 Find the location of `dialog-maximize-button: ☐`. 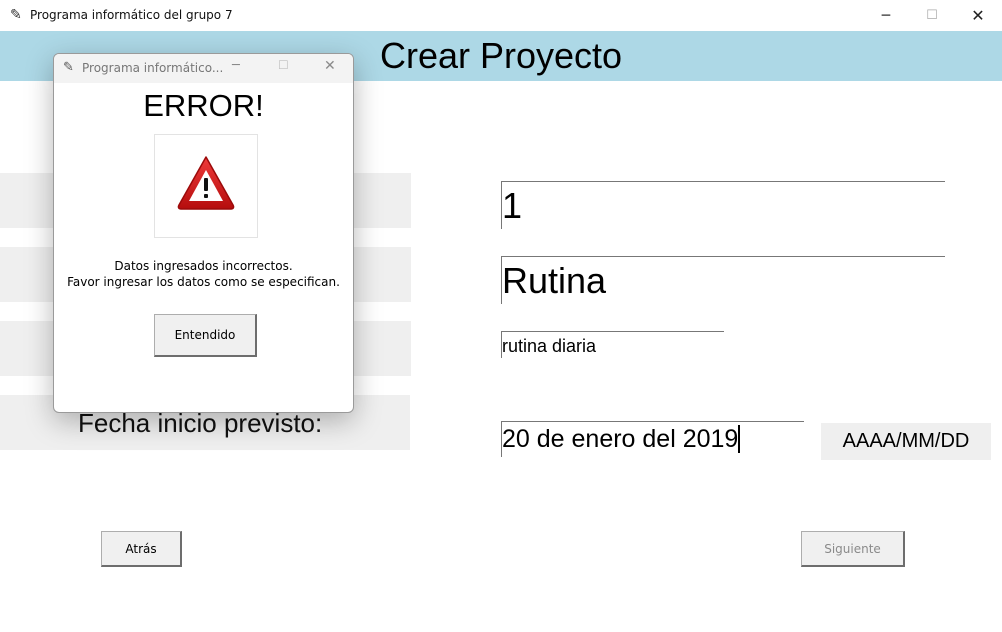

dialog-maximize-button: ☐ is located at coordinates (283, 65).